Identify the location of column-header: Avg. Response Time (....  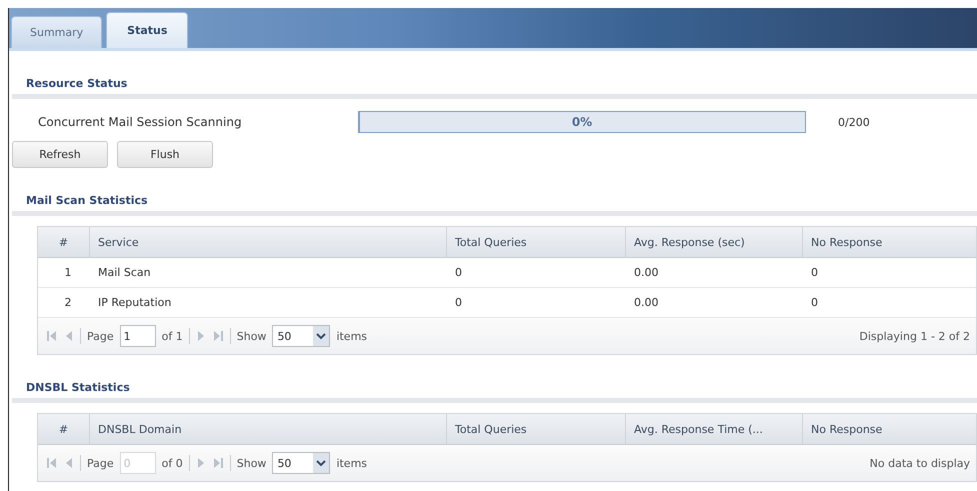
(714, 429).